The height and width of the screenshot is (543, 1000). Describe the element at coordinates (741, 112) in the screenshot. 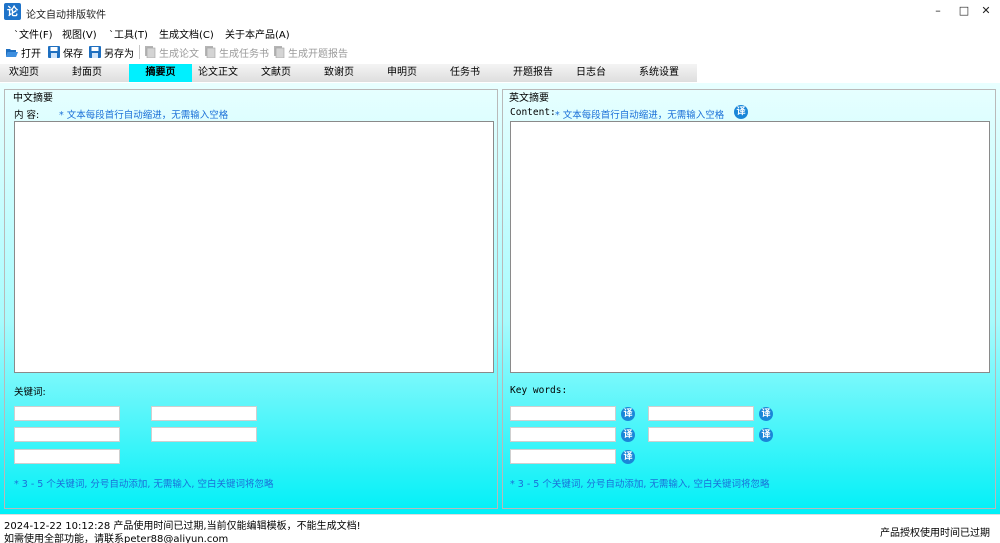

I see `translate-abstract-button: 译` at that location.